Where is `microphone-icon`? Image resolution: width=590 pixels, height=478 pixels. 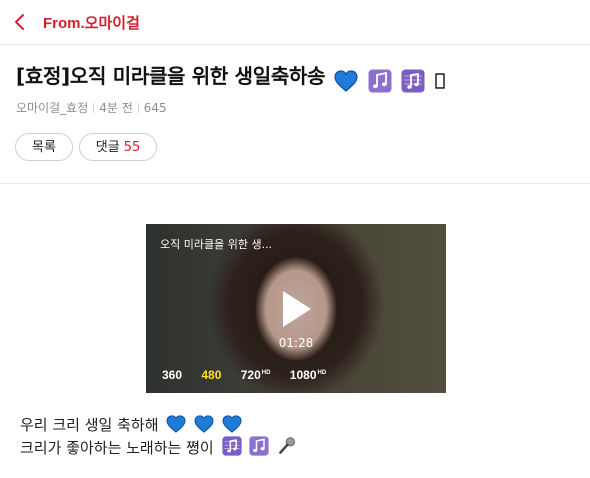
microphone-icon is located at coordinates (287, 446).